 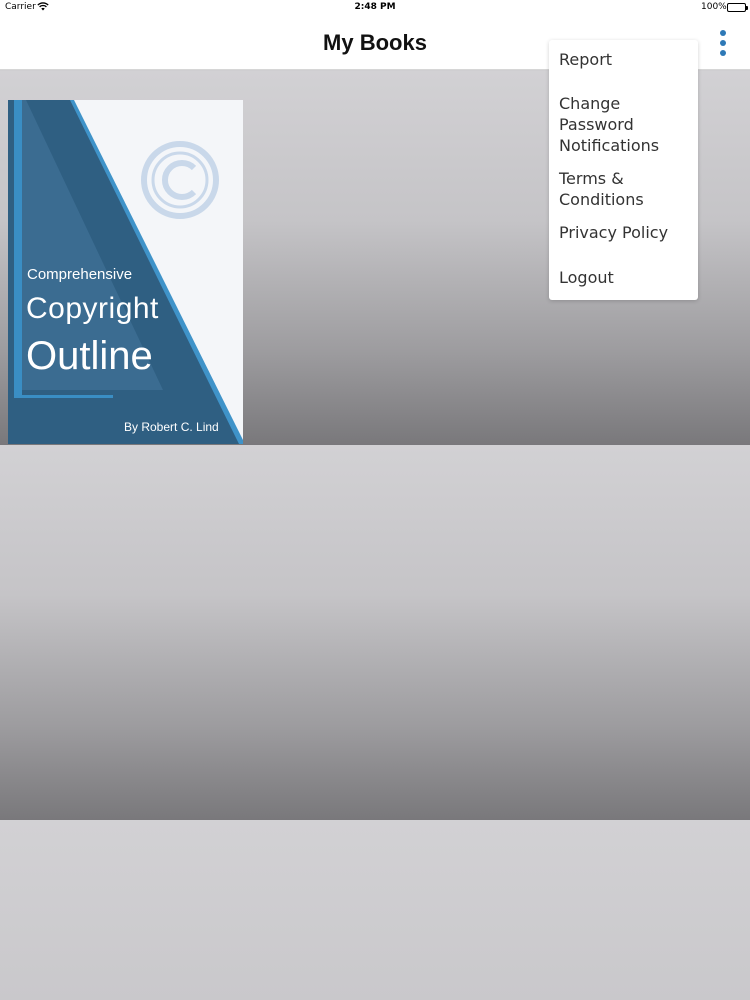 I want to click on battery-icon, so click(x=737, y=7).